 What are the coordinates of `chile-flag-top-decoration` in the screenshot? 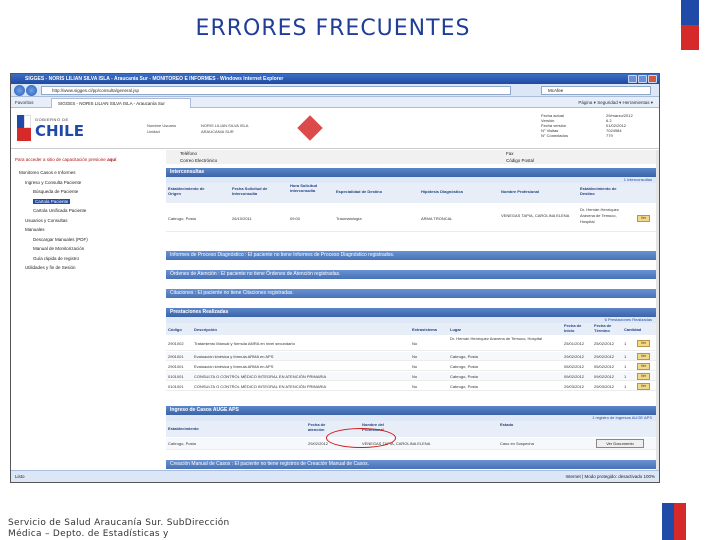 It's located at (690, 25).